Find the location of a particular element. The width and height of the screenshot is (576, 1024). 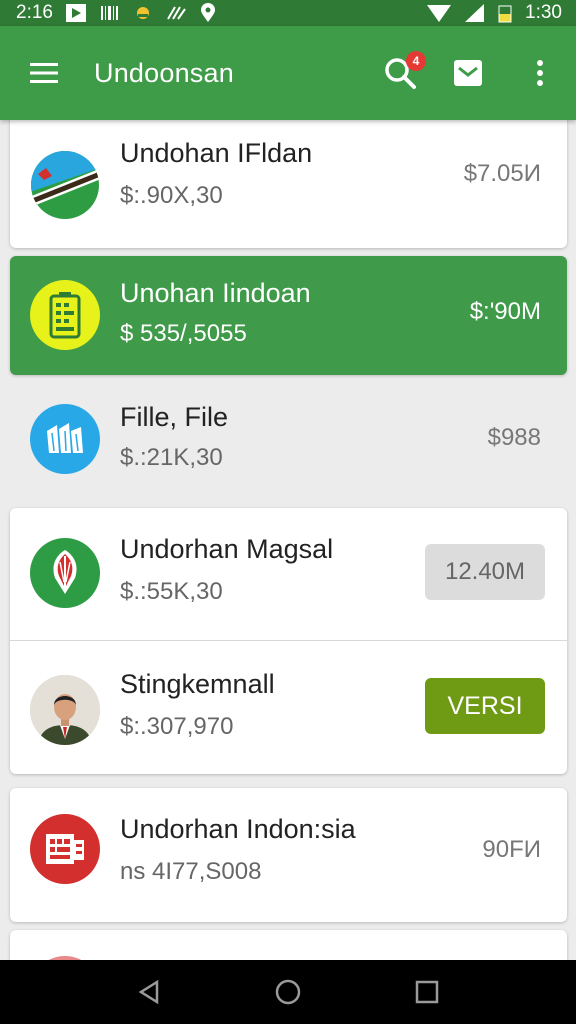

more-vert-icon is located at coordinates (540, 73).